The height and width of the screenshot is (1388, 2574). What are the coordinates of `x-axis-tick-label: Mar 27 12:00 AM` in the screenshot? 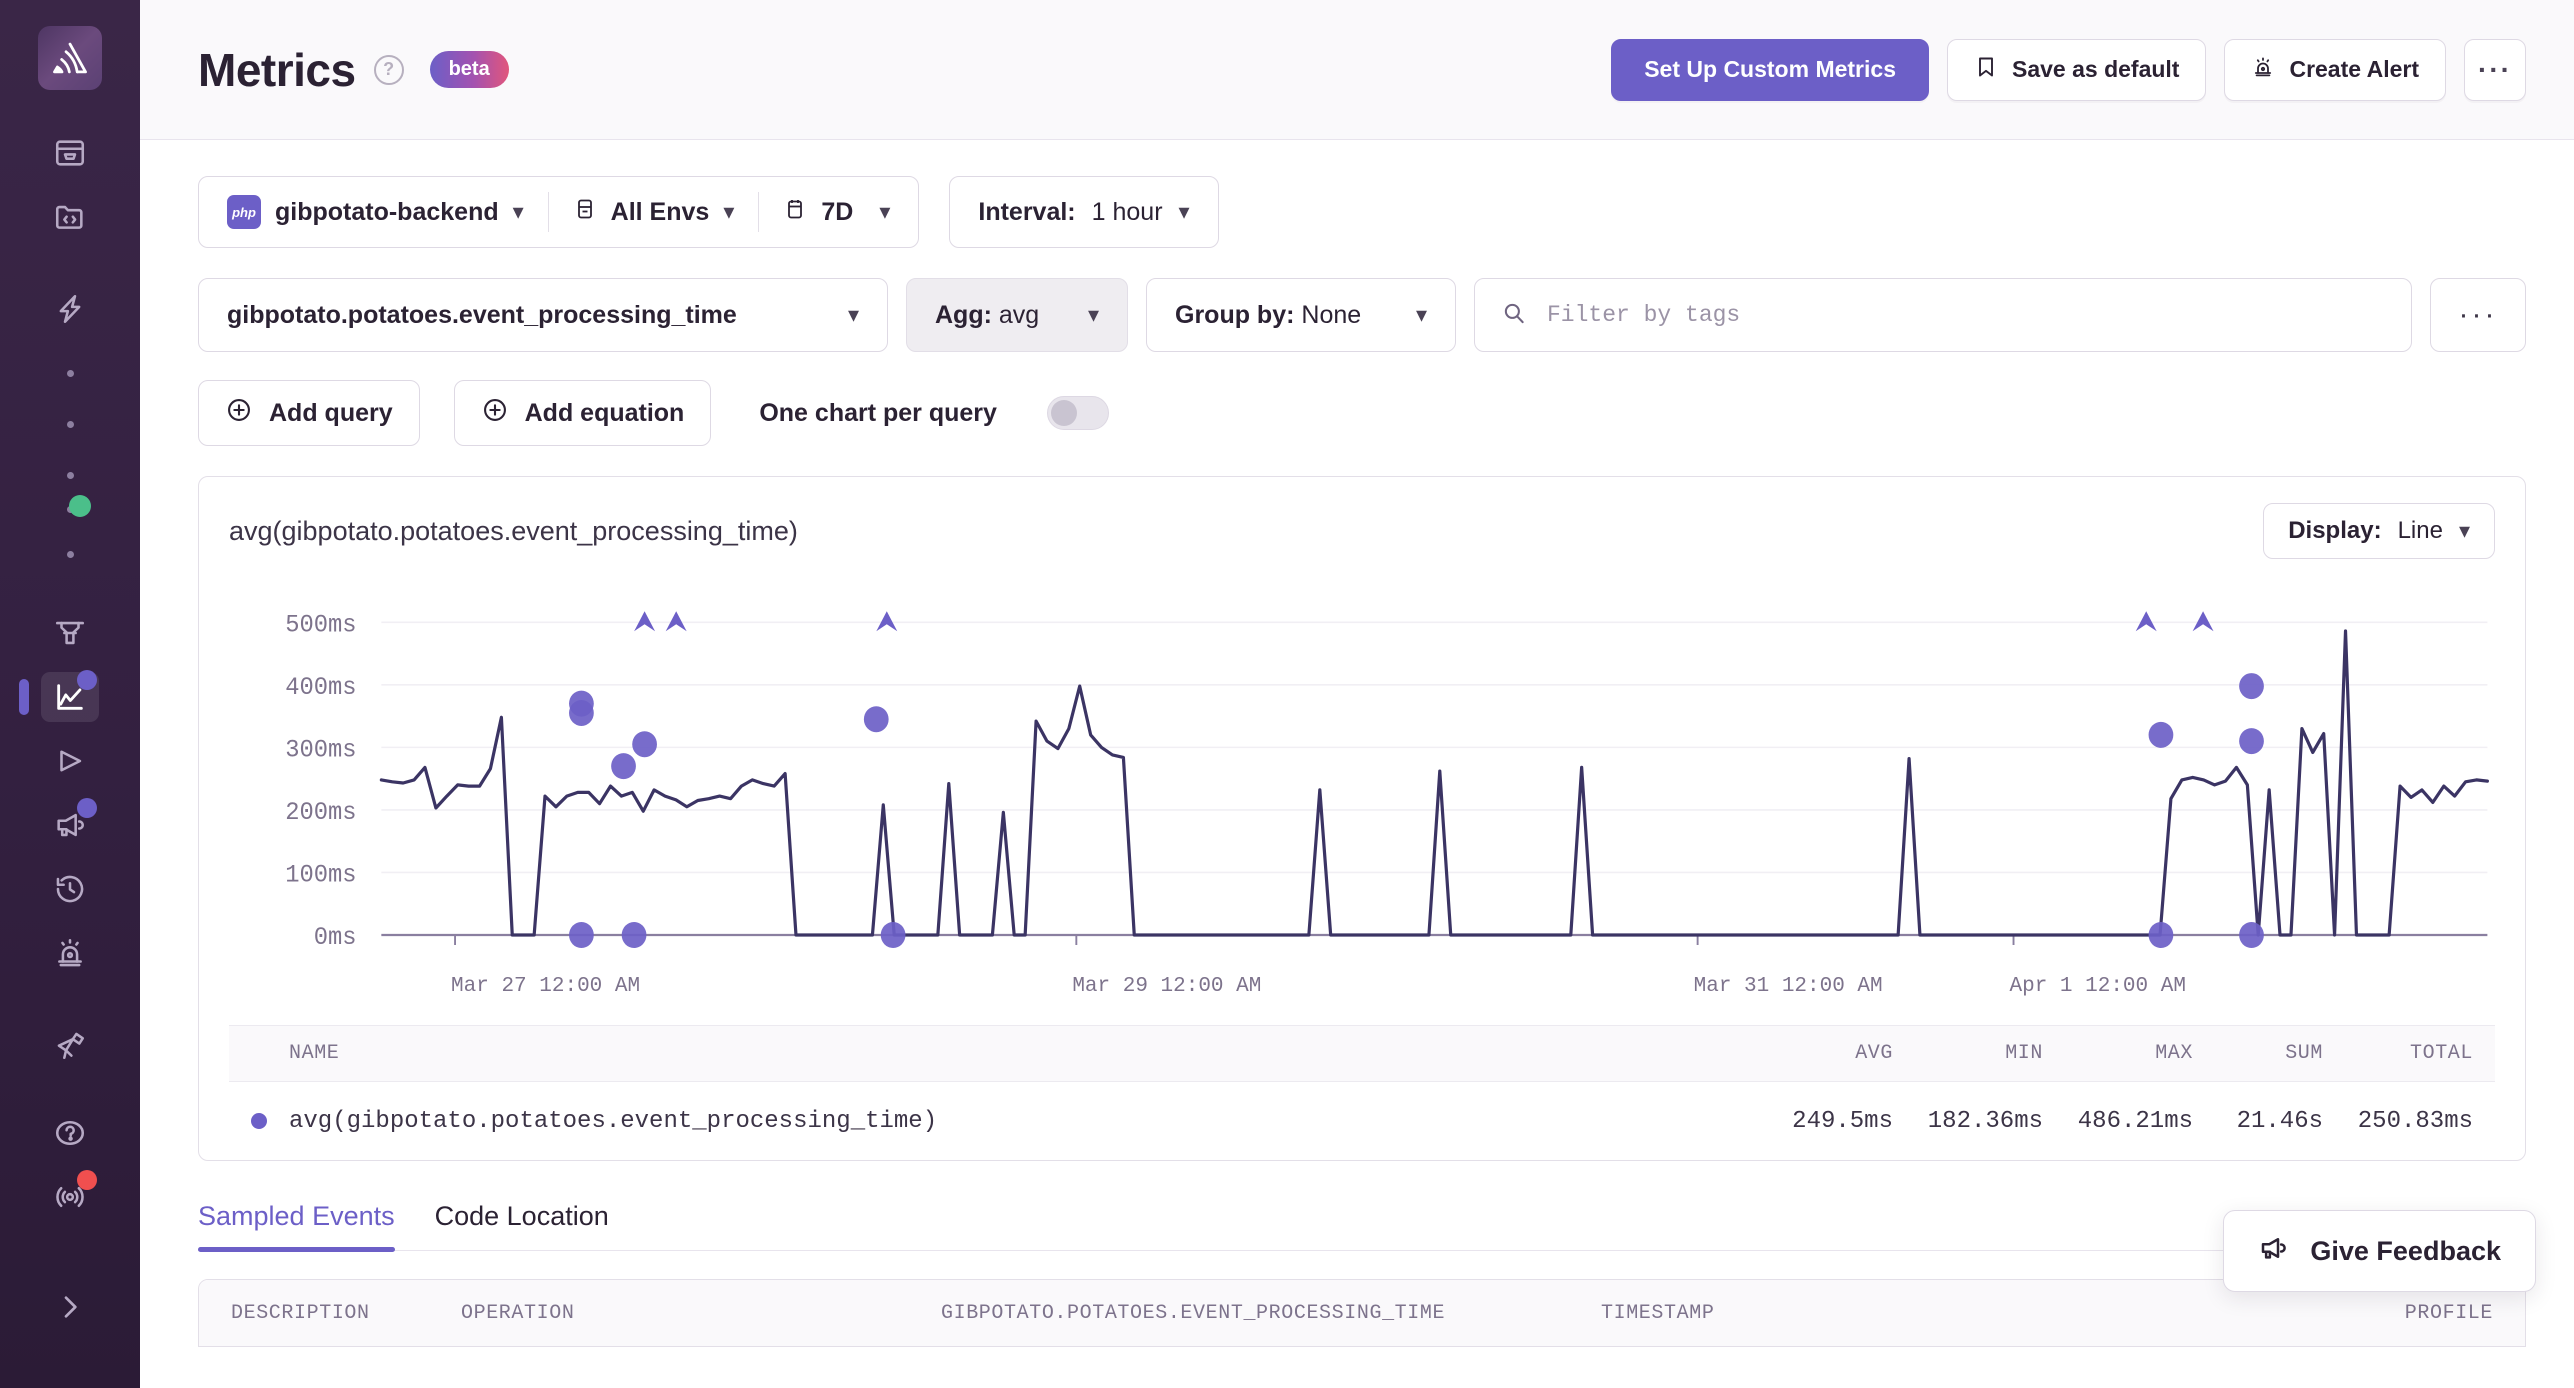 It's located at (546, 986).